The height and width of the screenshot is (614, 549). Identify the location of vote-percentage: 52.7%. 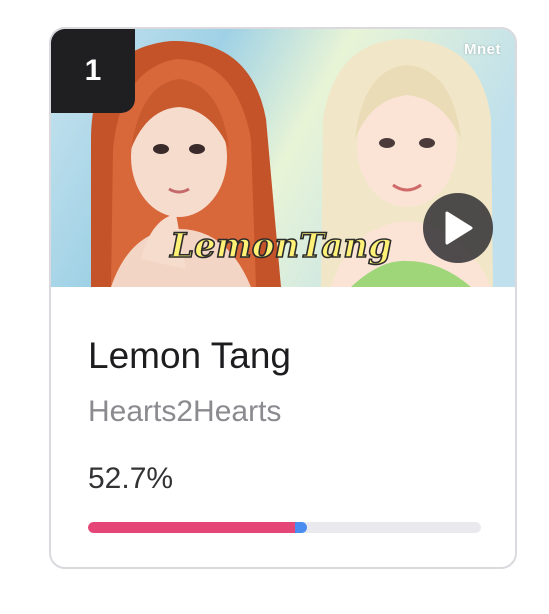
(131, 478).